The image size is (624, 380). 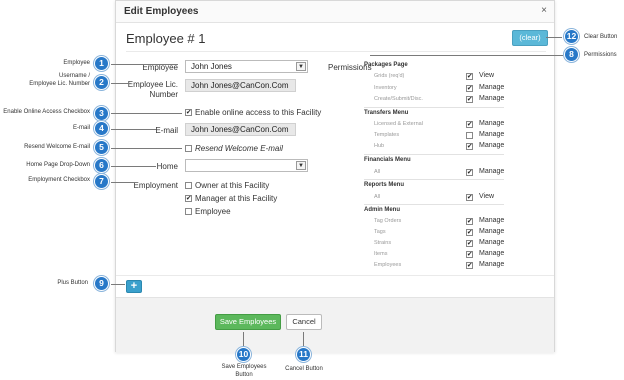 What do you see at coordinates (72, 283) in the screenshot?
I see `callout-label: Plus Button` at bounding box center [72, 283].